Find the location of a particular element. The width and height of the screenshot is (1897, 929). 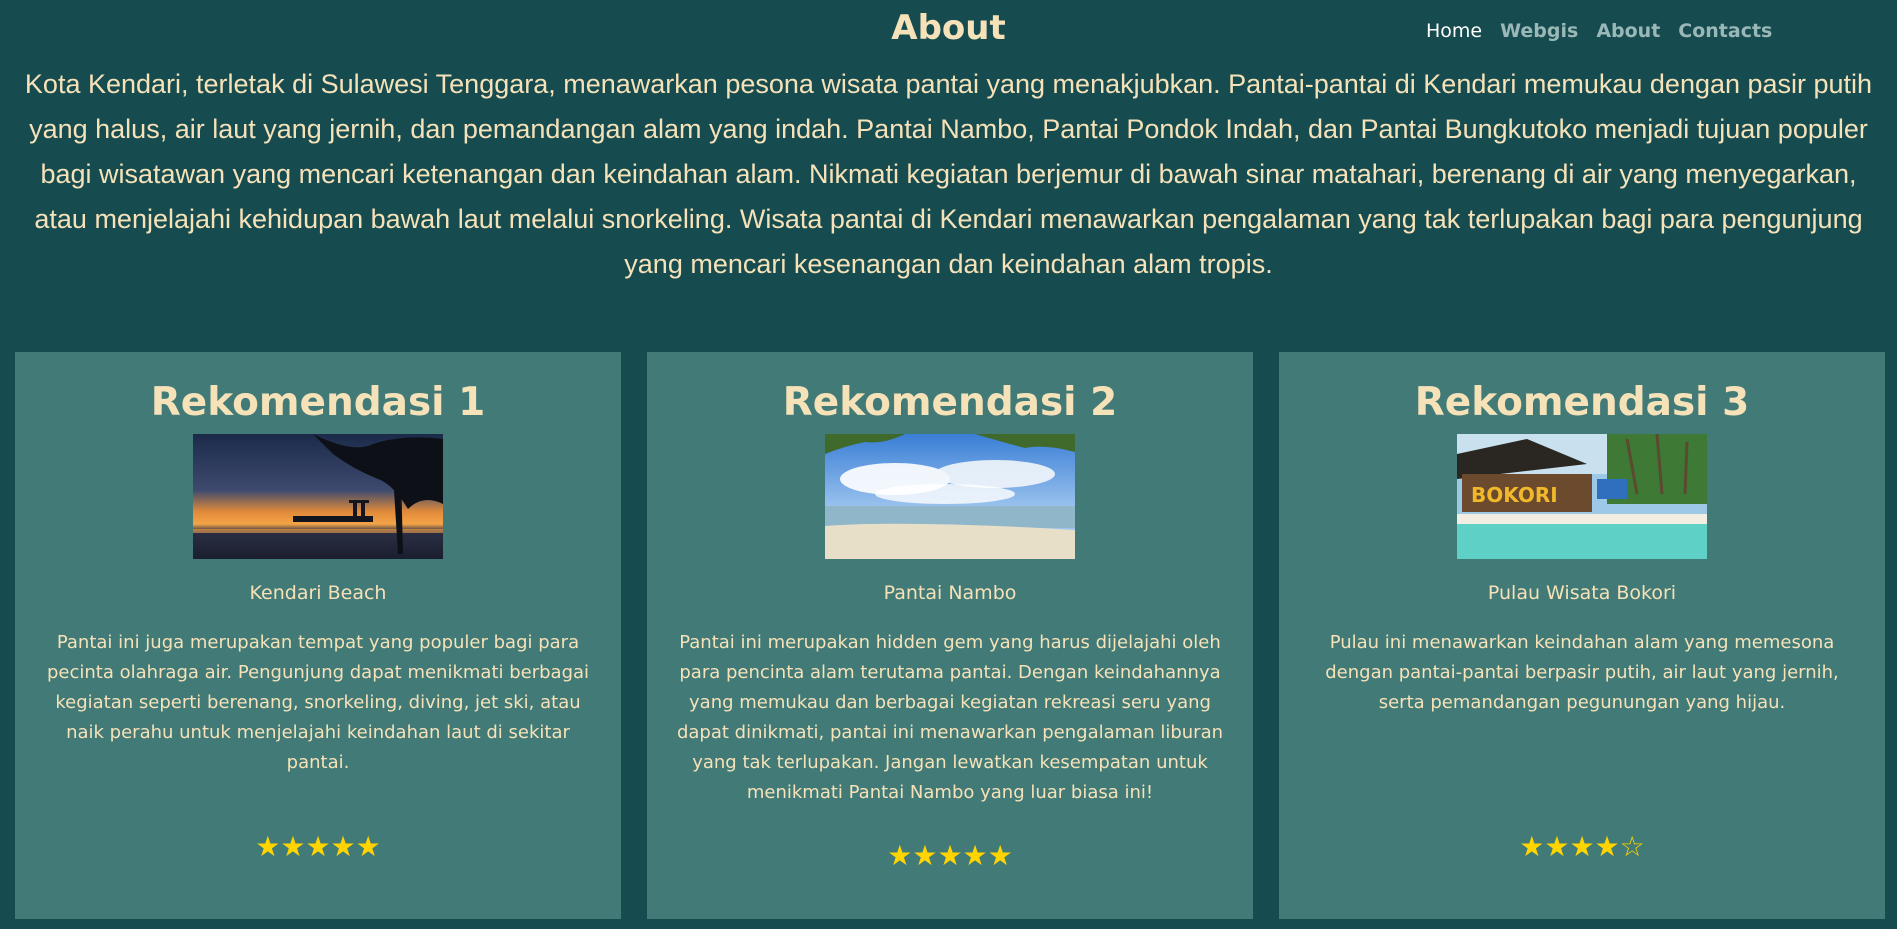

card-title: Rekomendasi 2 is located at coordinates (950, 402).